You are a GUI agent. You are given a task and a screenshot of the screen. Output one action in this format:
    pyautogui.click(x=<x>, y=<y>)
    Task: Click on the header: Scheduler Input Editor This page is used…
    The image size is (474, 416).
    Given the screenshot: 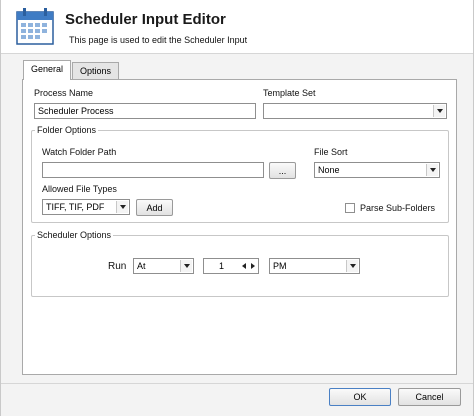 What is the action you would take?
    pyautogui.click(x=237, y=27)
    